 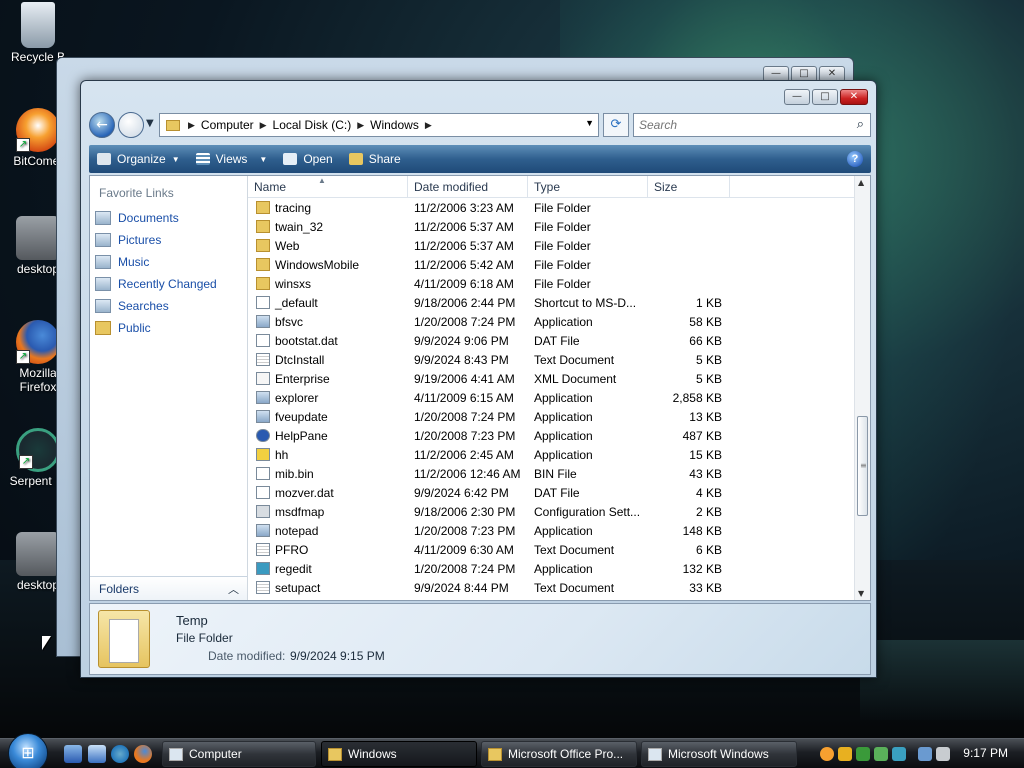 What do you see at coordinates (38, 33) in the screenshot?
I see `desktop-icon-recycle-bin: Recycle B` at bounding box center [38, 33].